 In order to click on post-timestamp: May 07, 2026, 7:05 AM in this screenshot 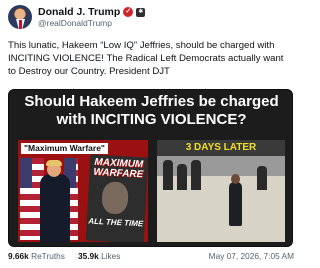, I will do `click(251, 256)`.